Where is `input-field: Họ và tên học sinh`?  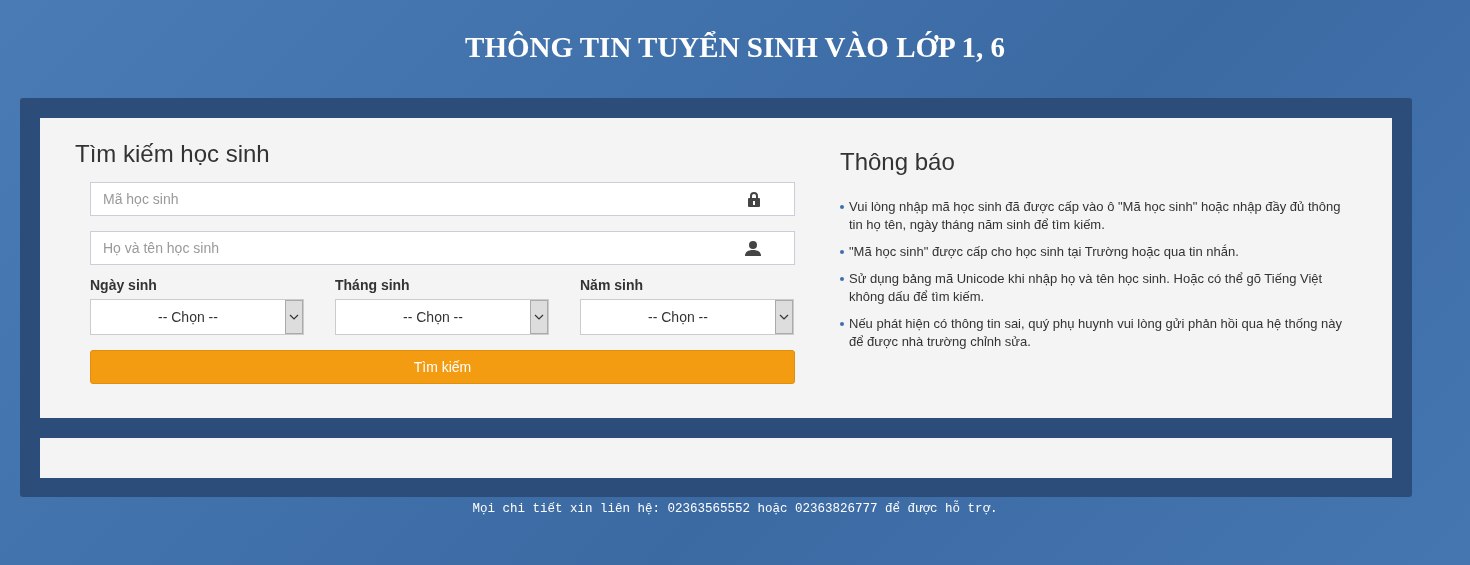 input-field: Họ và tên học sinh is located at coordinates (442, 248).